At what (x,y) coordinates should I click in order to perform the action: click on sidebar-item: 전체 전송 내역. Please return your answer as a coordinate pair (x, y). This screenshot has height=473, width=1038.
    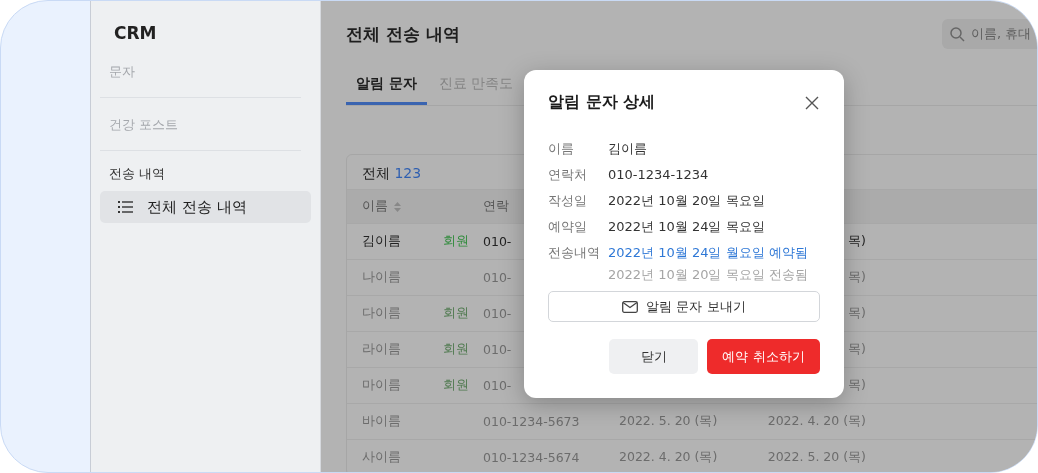
    Looking at the image, I should click on (205, 207).